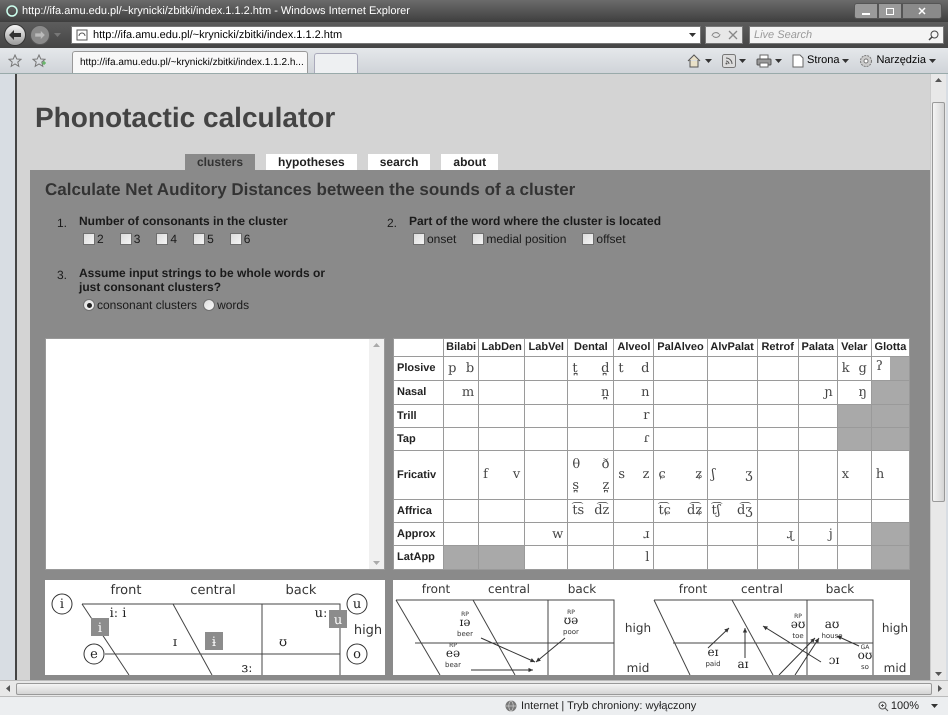 This screenshot has height=715, width=948. What do you see at coordinates (865, 655) in the screenshot?
I see `diphthong-symbol: oʊ` at bounding box center [865, 655].